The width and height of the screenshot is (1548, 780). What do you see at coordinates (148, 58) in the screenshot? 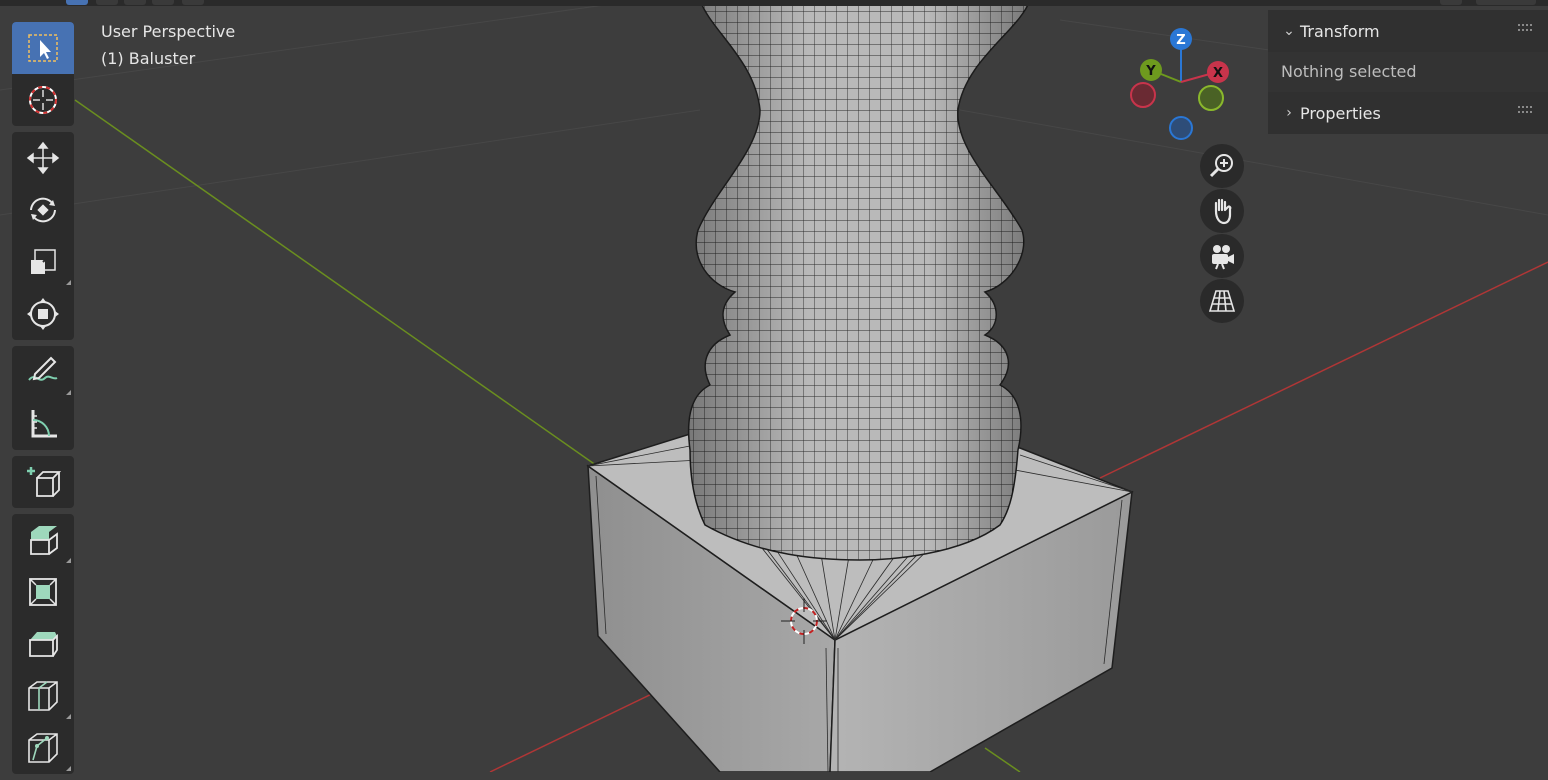
I see `object-label: (1) Baluster` at bounding box center [148, 58].